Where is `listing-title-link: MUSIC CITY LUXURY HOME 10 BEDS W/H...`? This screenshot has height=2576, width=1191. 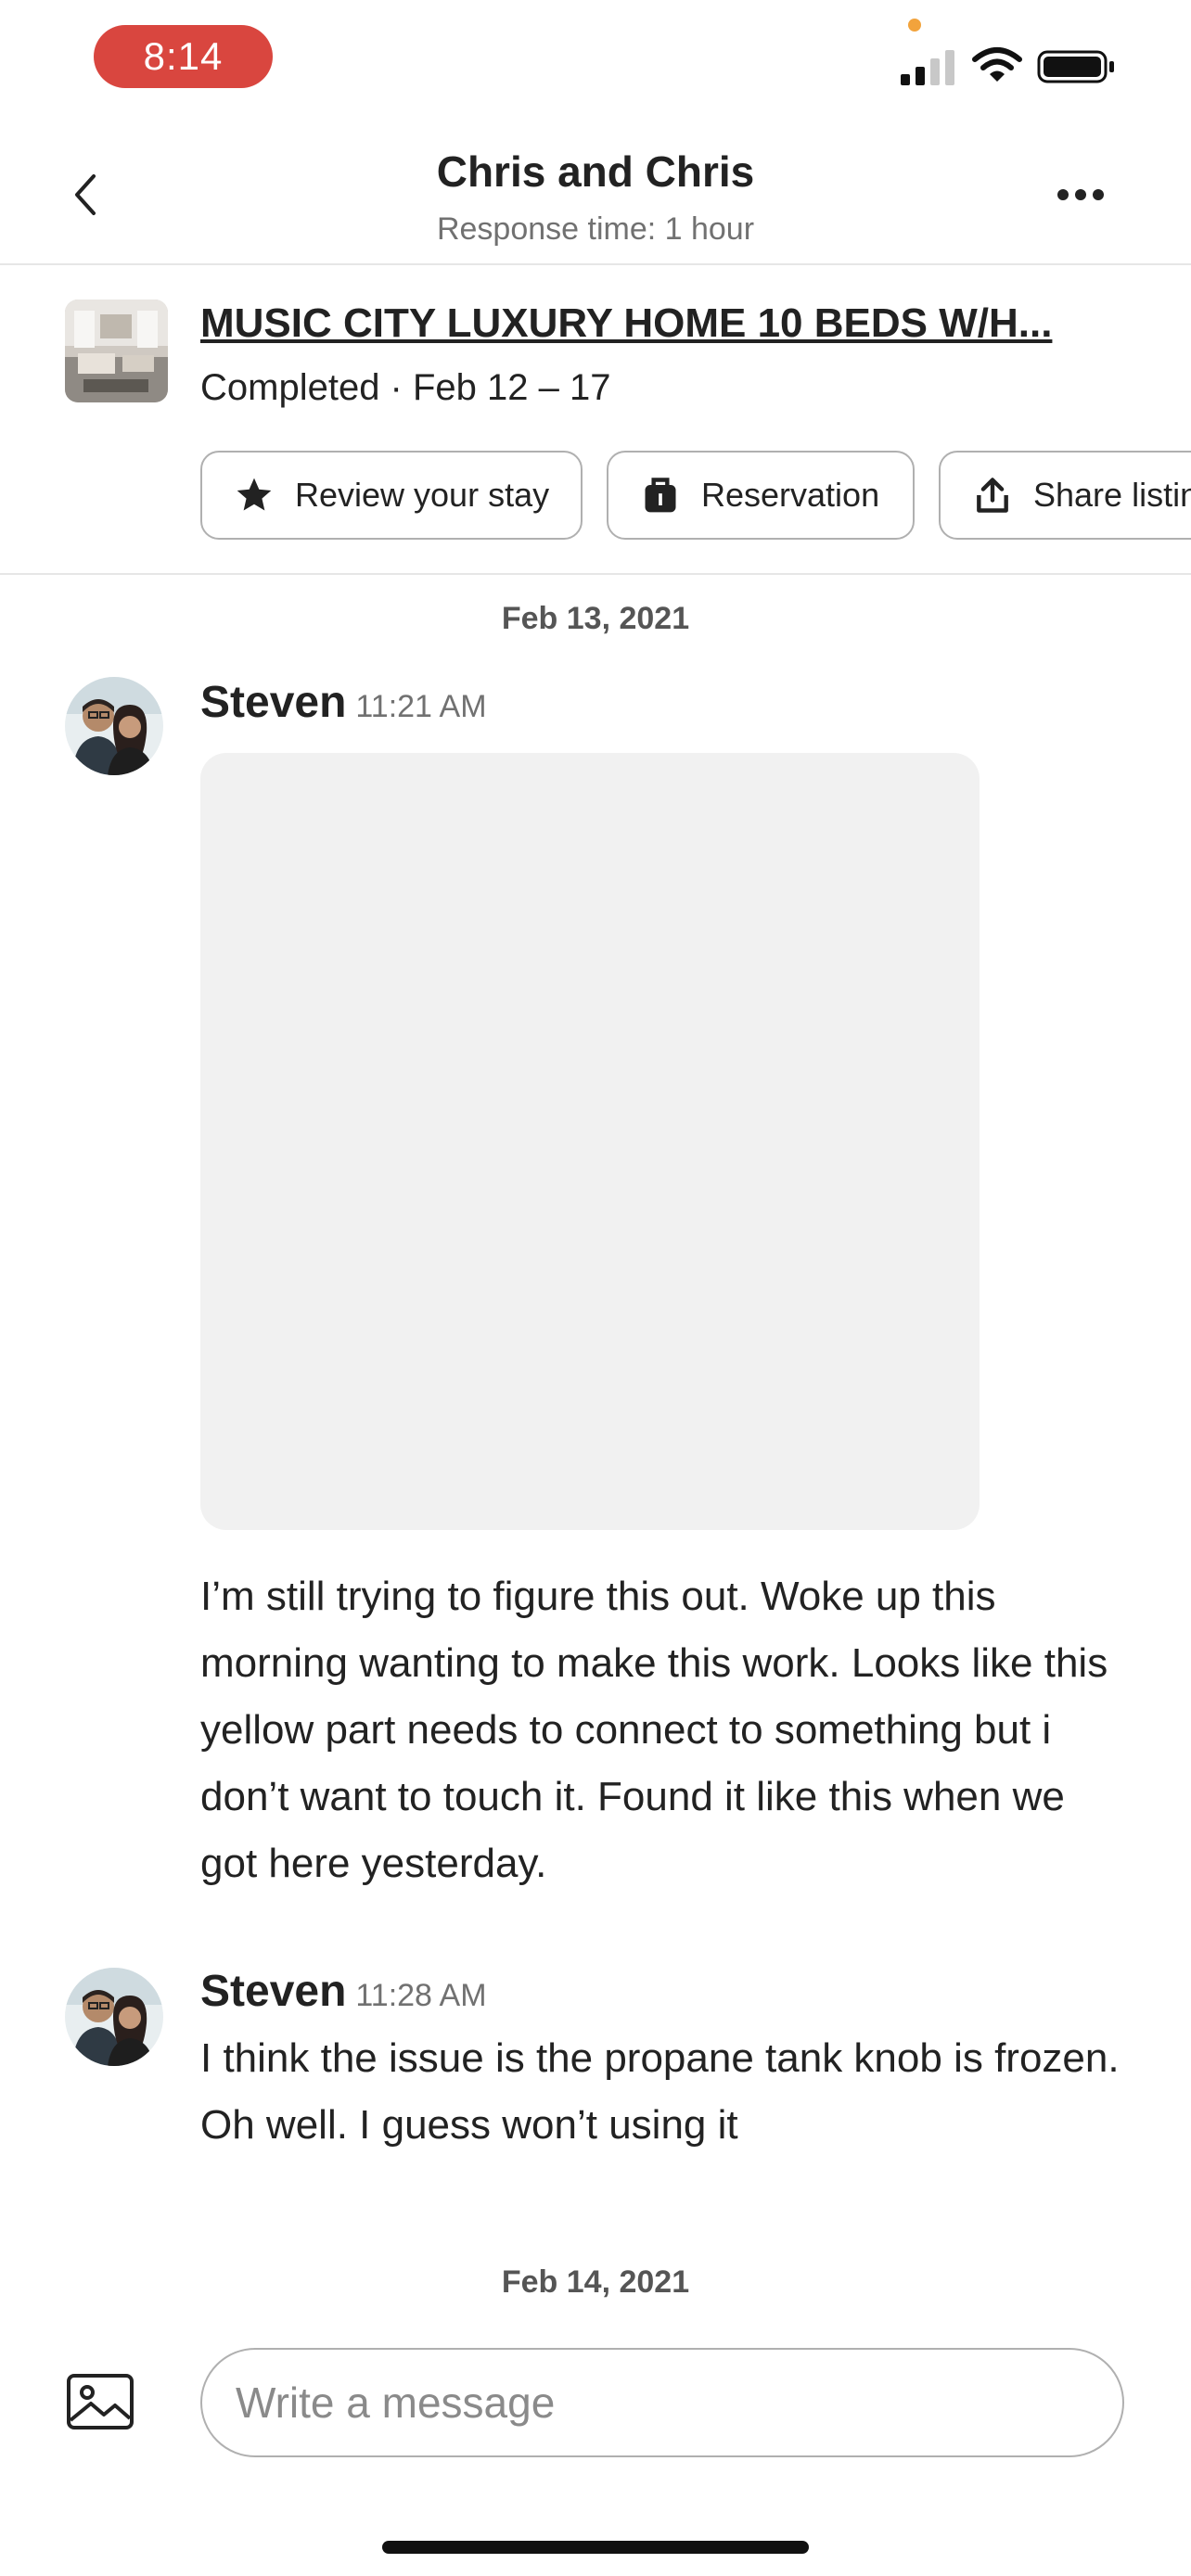 listing-title-link: MUSIC CITY LUXURY HOME 10 BEDS W/H... is located at coordinates (626, 323).